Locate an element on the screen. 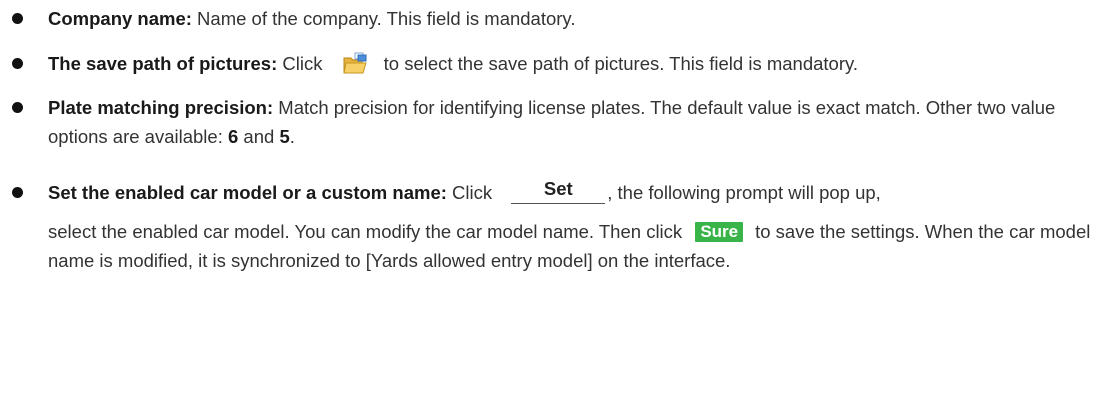 The image size is (1110, 407). set-button: Set is located at coordinates (558, 191).